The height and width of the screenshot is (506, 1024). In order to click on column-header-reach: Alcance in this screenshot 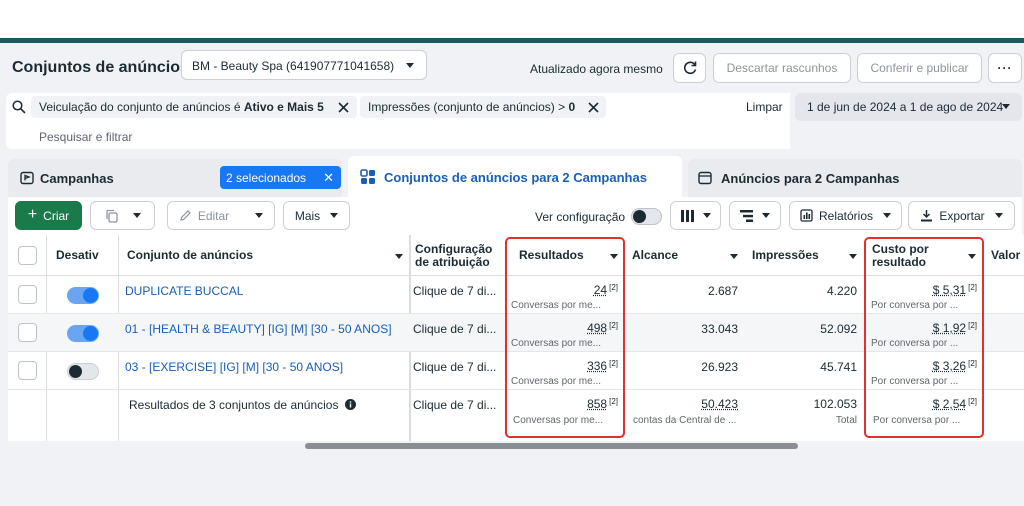, I will do `click(655, 255)`.